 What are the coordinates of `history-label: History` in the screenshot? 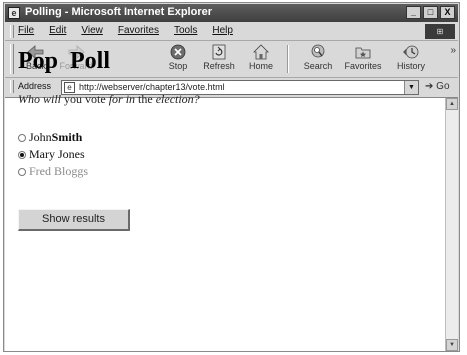 It's located at (410, 66).